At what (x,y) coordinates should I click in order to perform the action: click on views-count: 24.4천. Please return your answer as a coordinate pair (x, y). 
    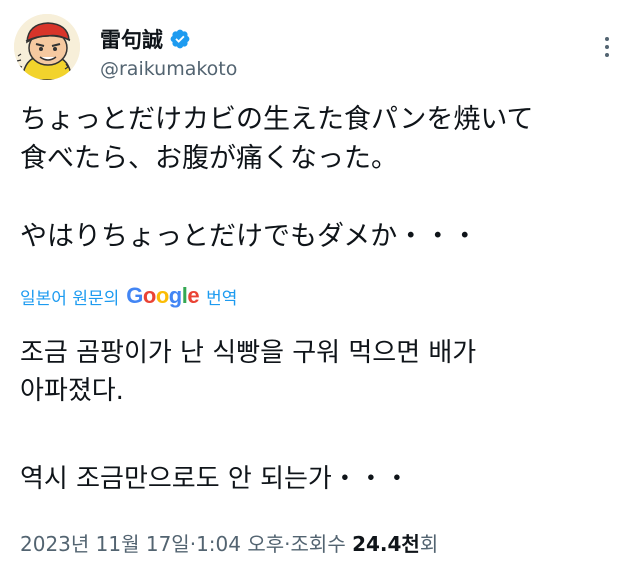
    Looking at the image, I should click on (386, 544).